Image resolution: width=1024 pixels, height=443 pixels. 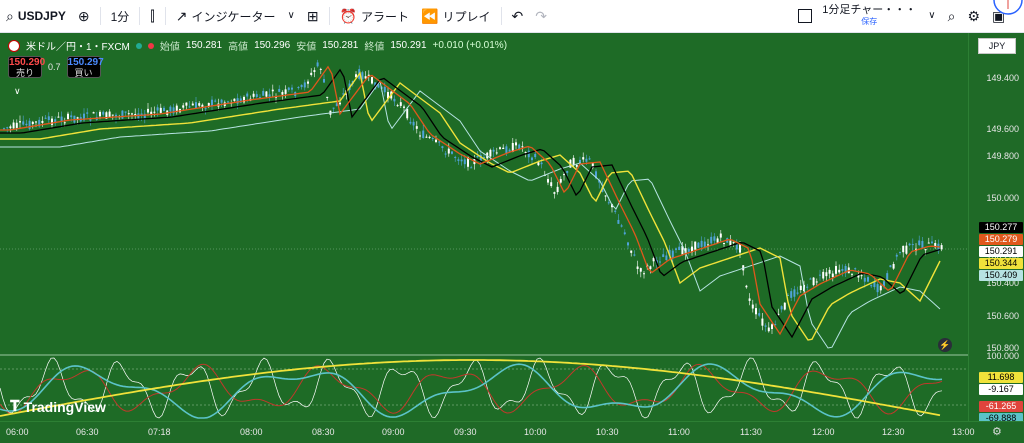 What do you see at coordinates (430, 16) in the screenshot?
I see `rewind-icon: ⏪` at bounding box center [430, 16].